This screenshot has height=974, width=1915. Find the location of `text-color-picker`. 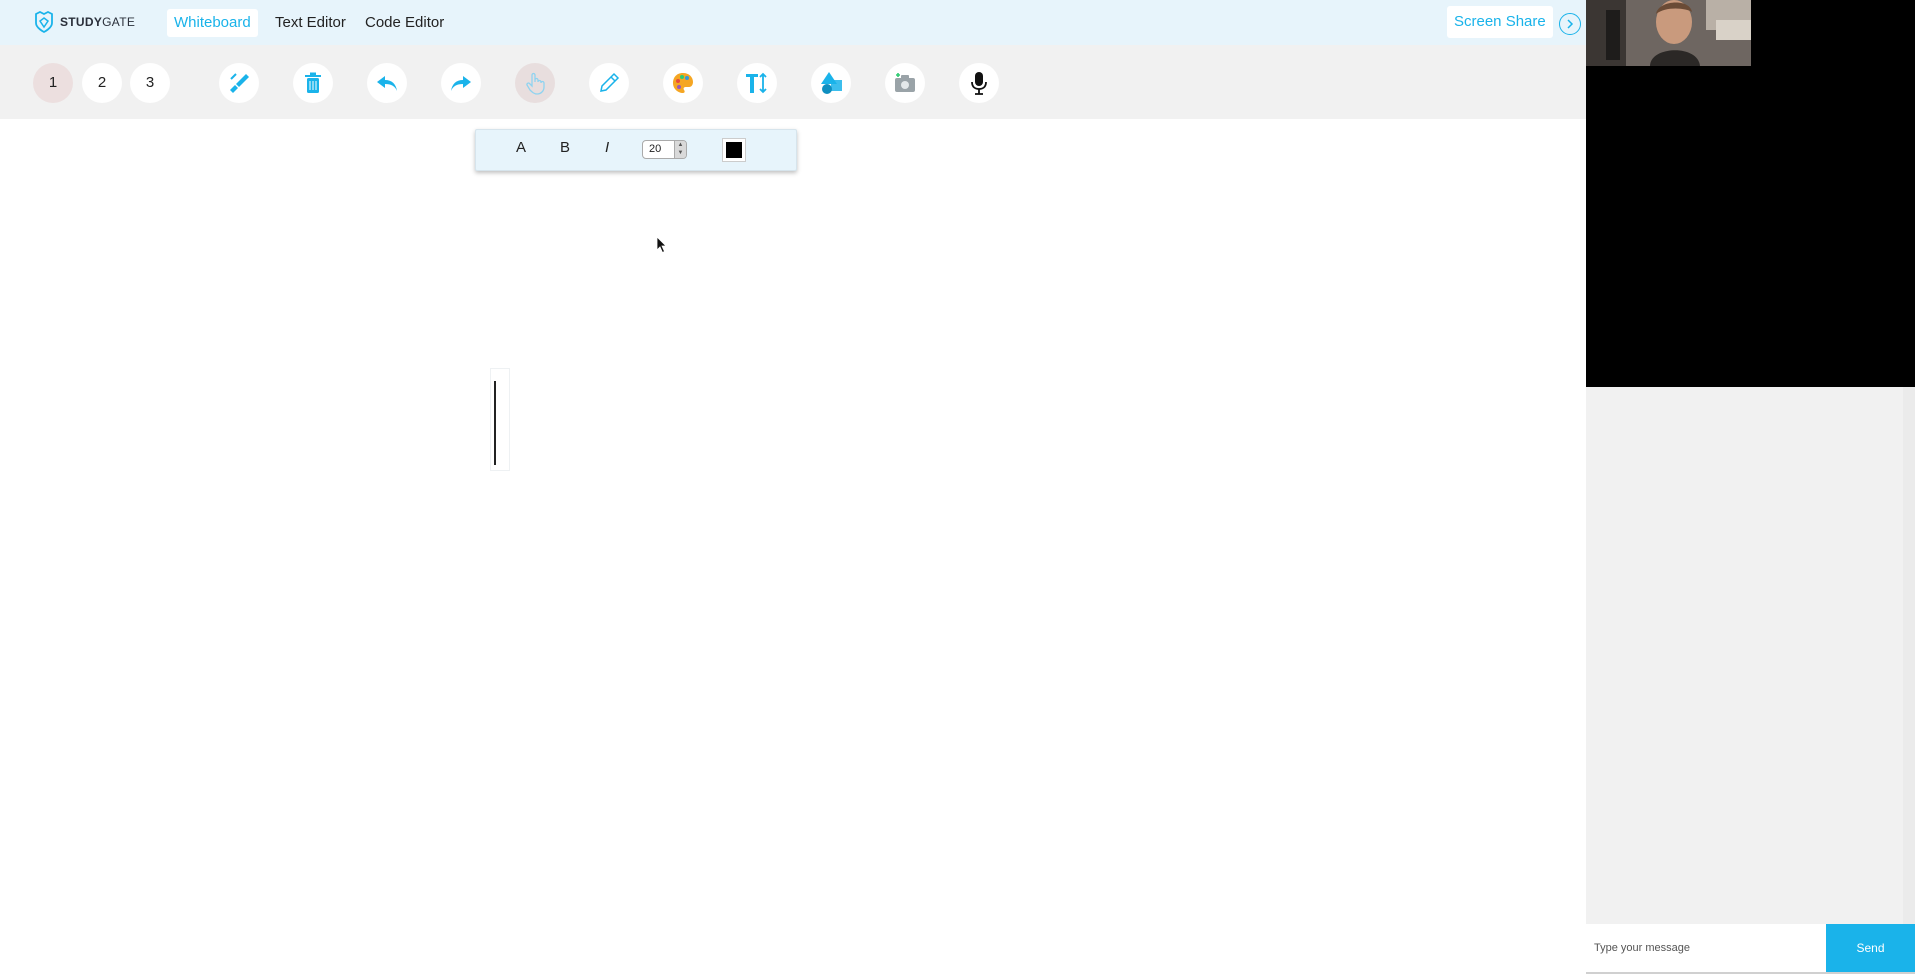

text-color-picker is located at coordinates (734, 150).